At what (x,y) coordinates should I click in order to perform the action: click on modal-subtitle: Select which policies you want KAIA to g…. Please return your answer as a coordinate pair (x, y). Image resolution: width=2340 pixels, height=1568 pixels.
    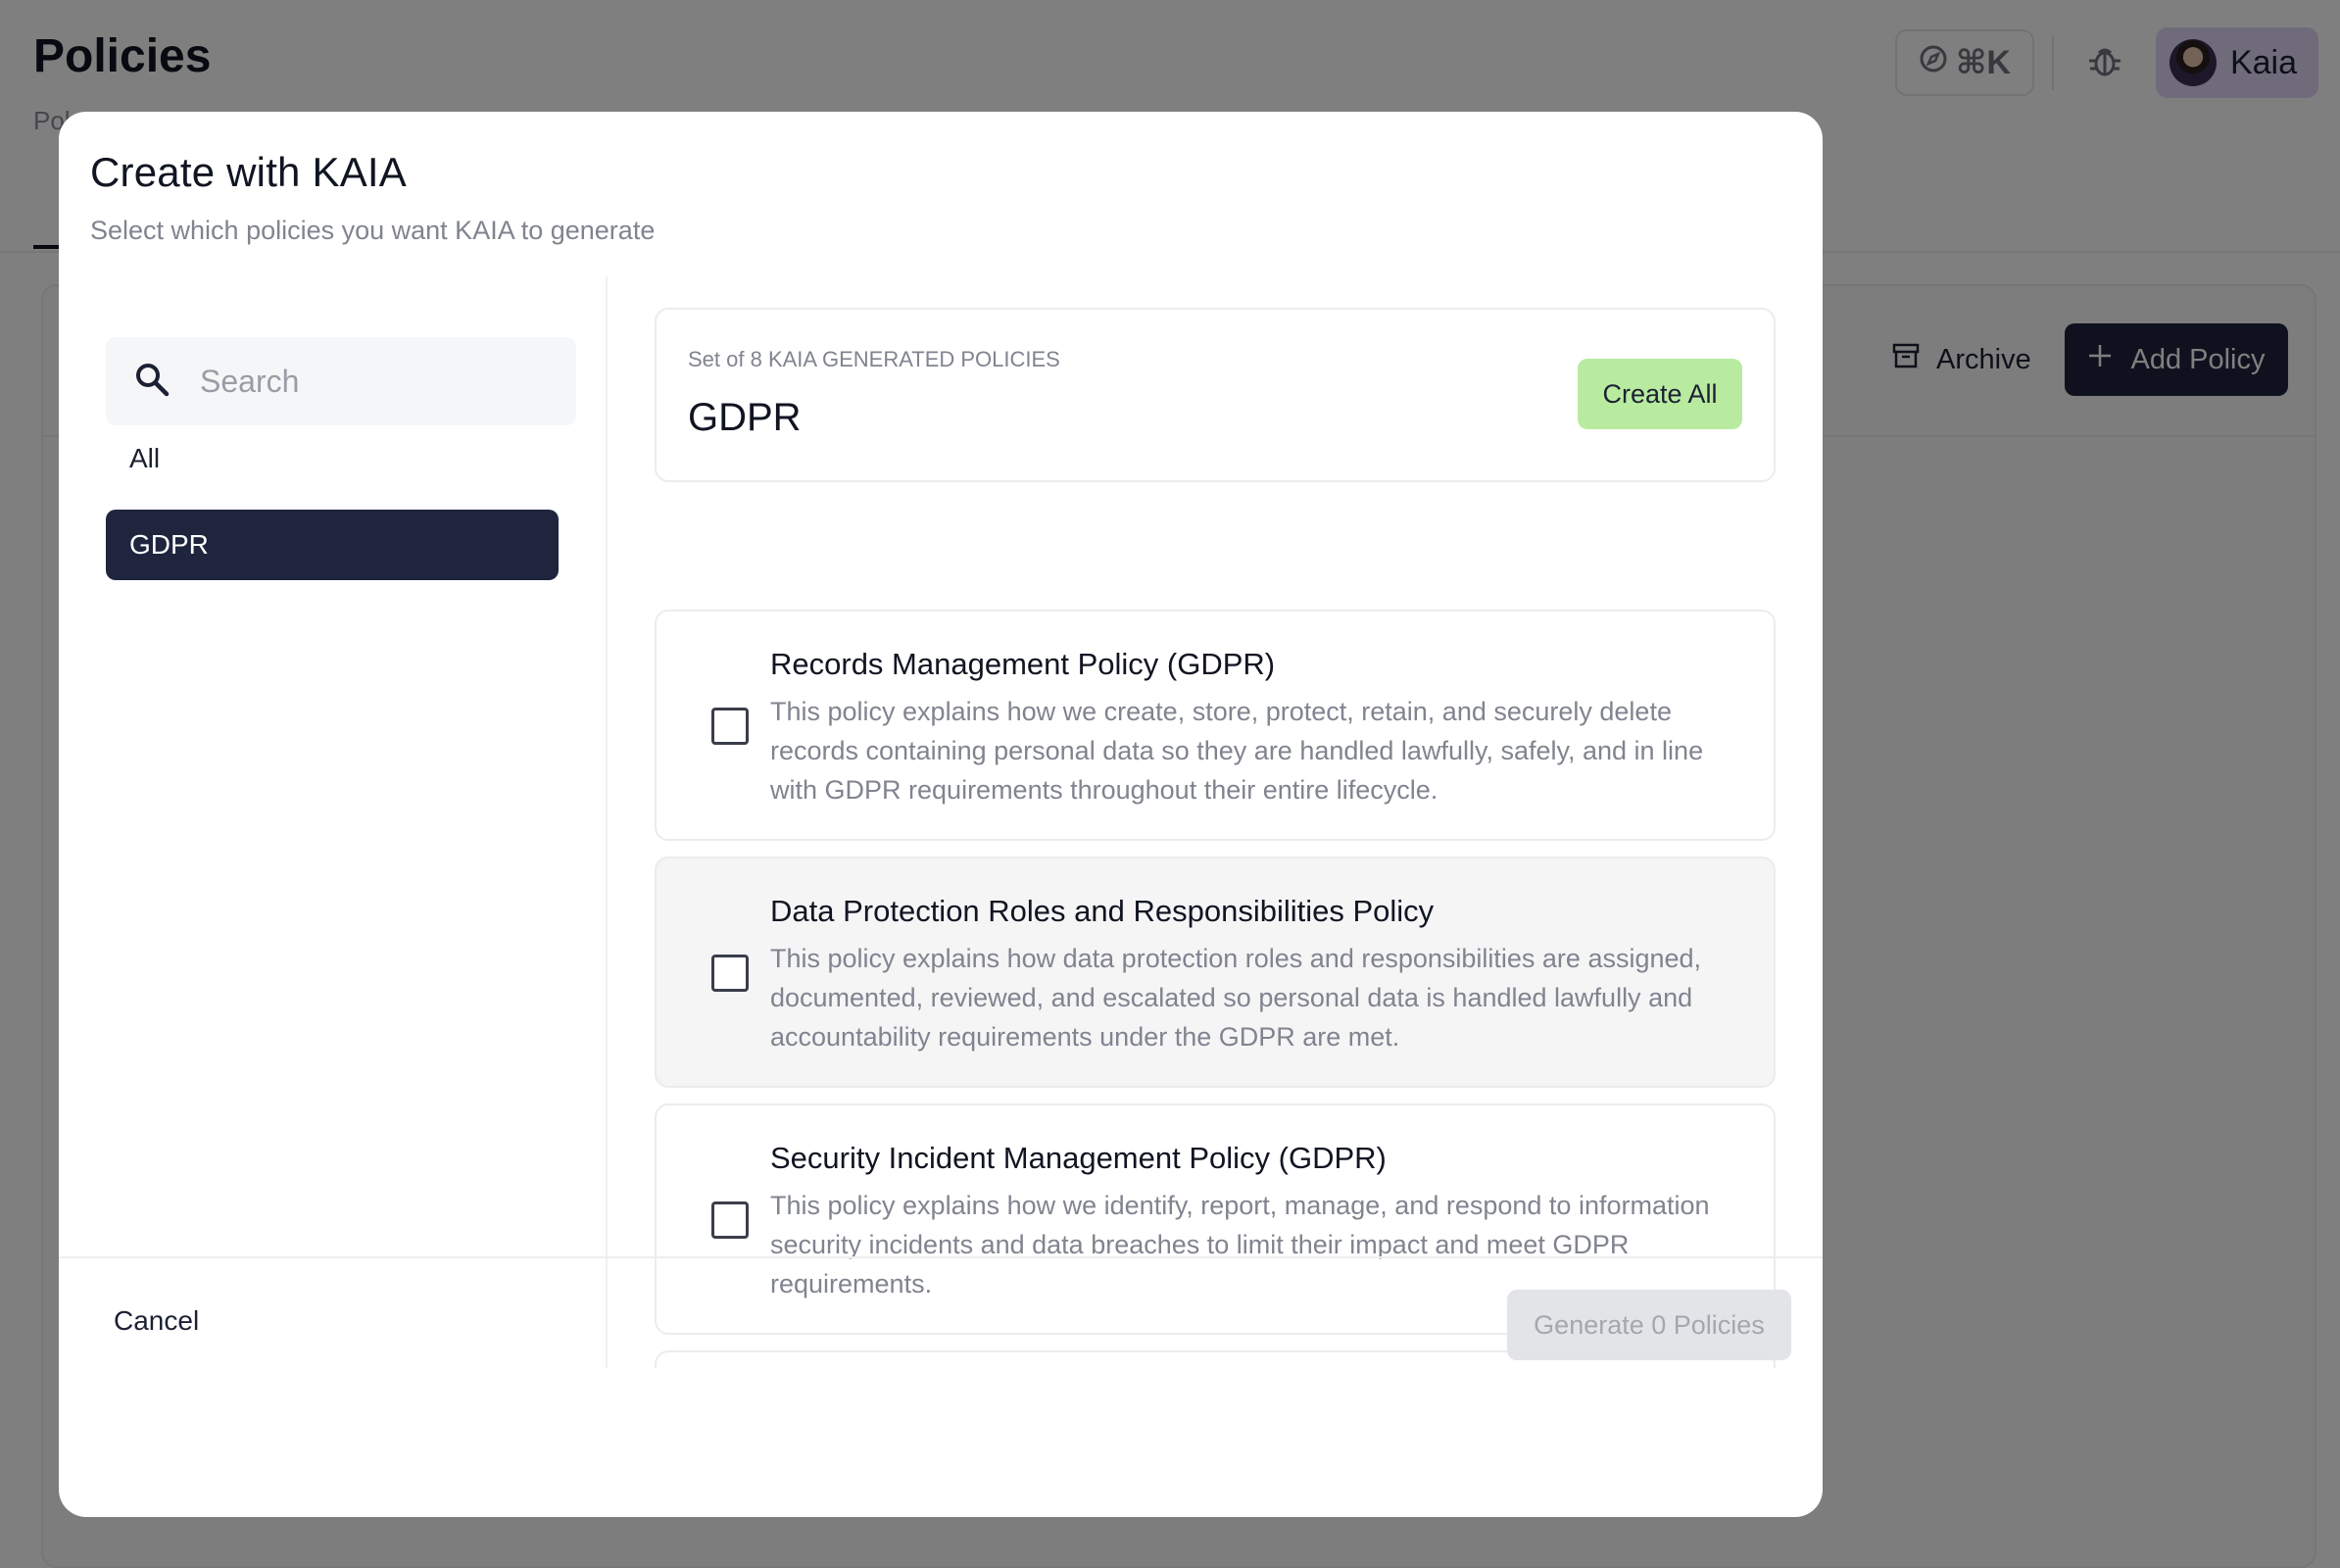
    Looking at the image, I should click on (373, 230).